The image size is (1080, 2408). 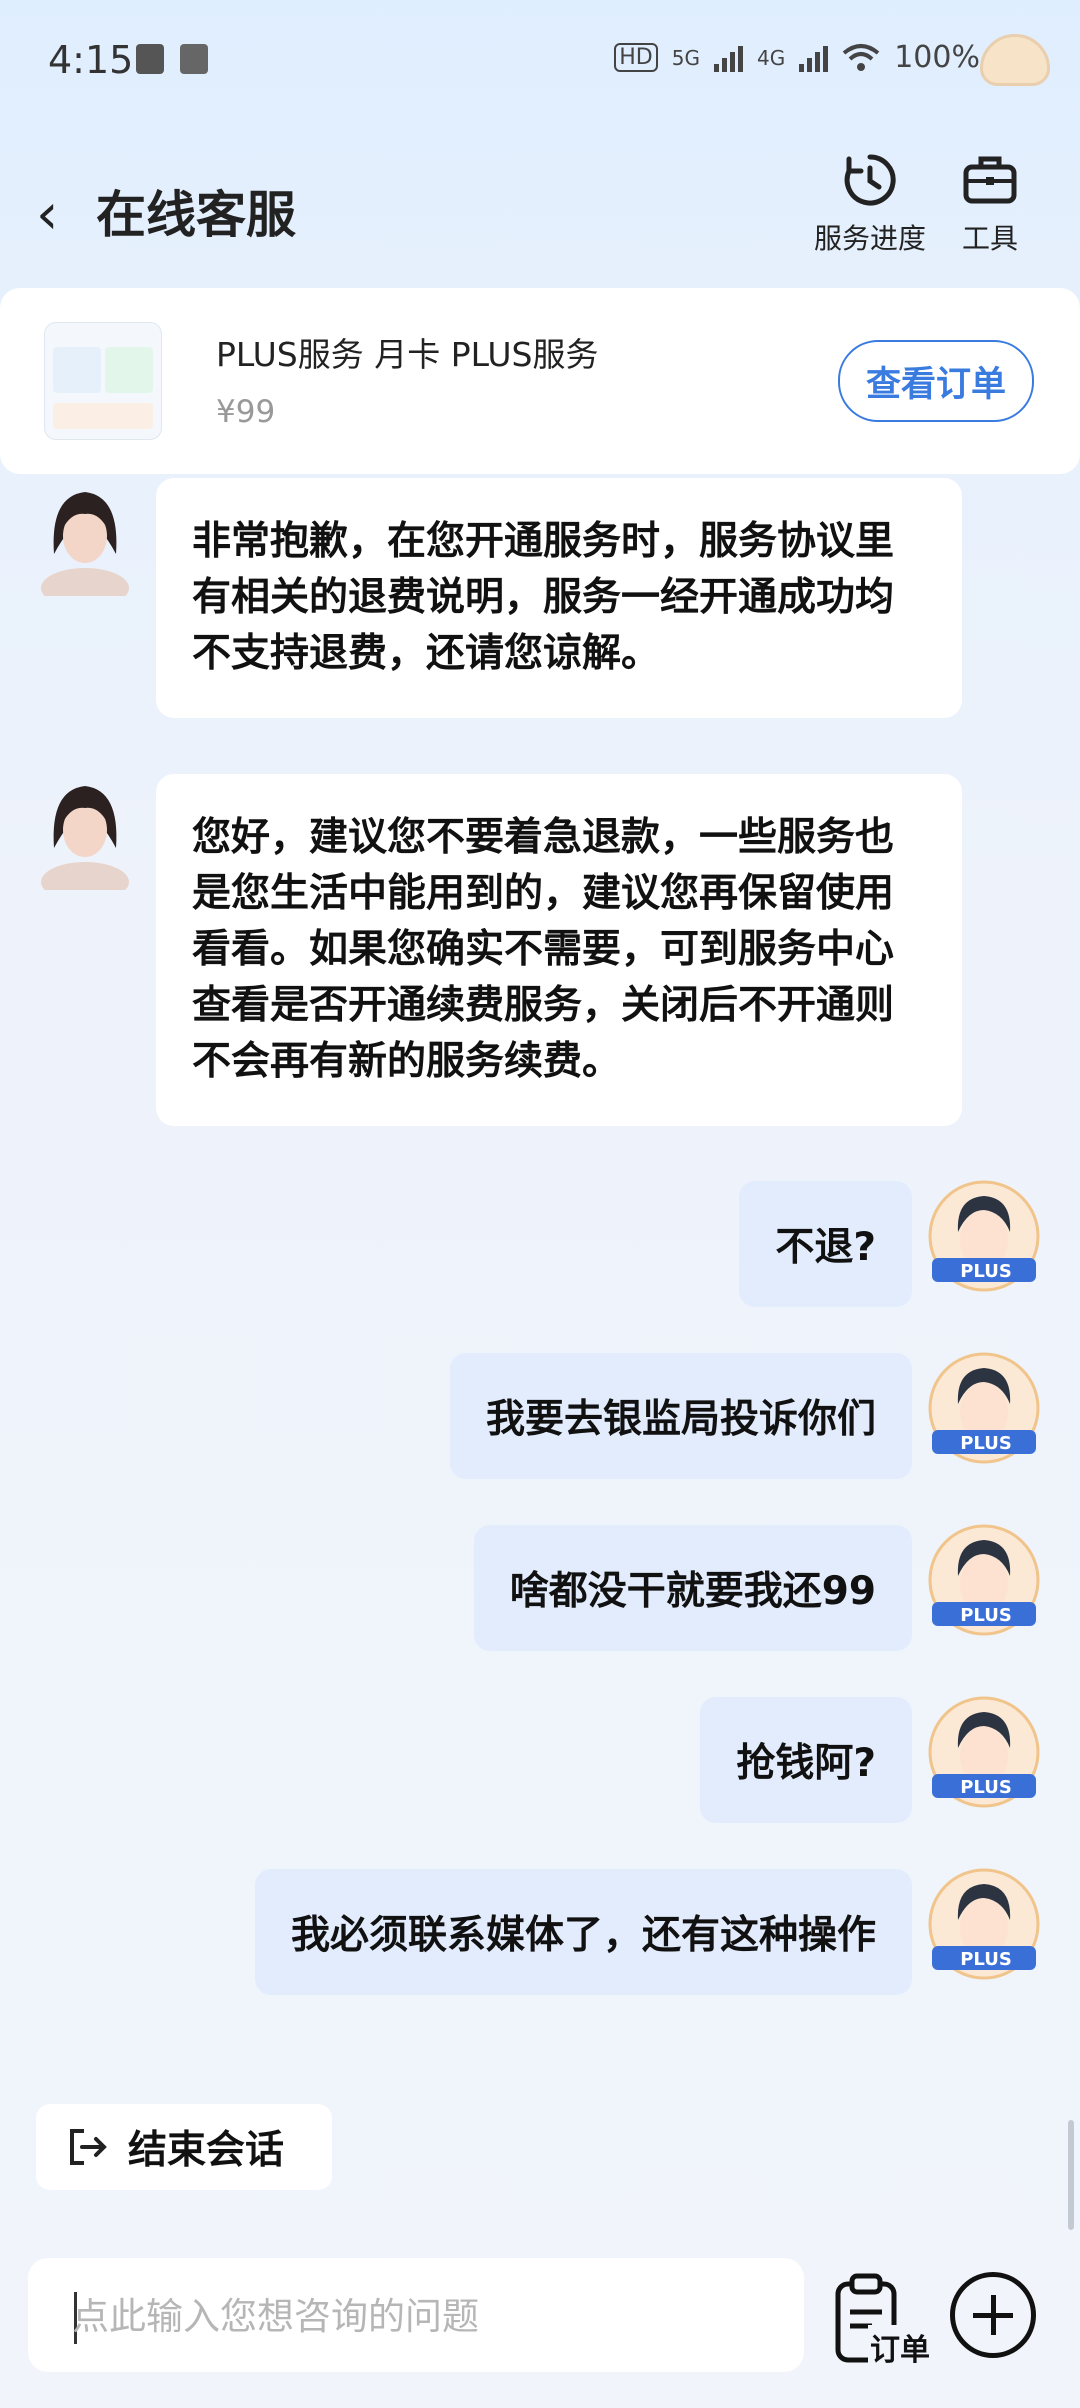 What do you see at coordinates (194, 59) in the screenshot?
I see `security-icon` at bounding box center [194, 59].